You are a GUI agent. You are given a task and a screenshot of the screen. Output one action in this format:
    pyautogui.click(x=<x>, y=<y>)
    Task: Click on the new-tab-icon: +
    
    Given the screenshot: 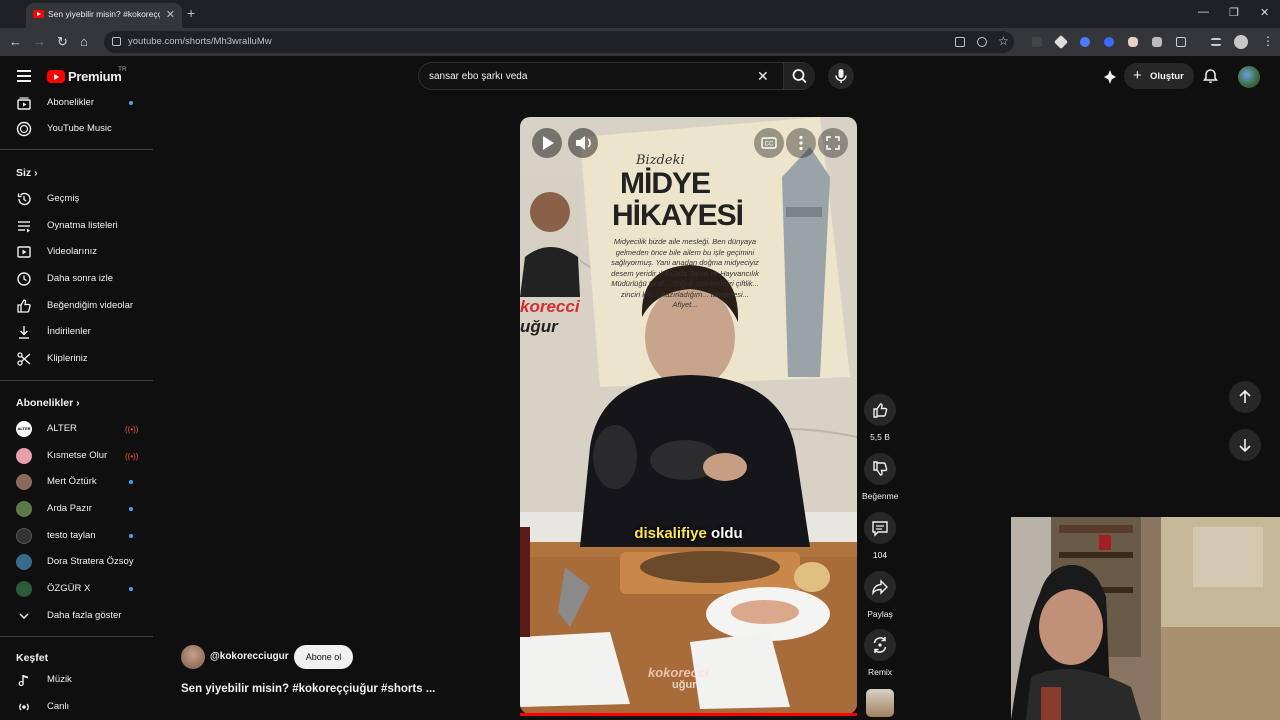 What is the action you would take?
    pyautogui.click(x=191, y=13)
    